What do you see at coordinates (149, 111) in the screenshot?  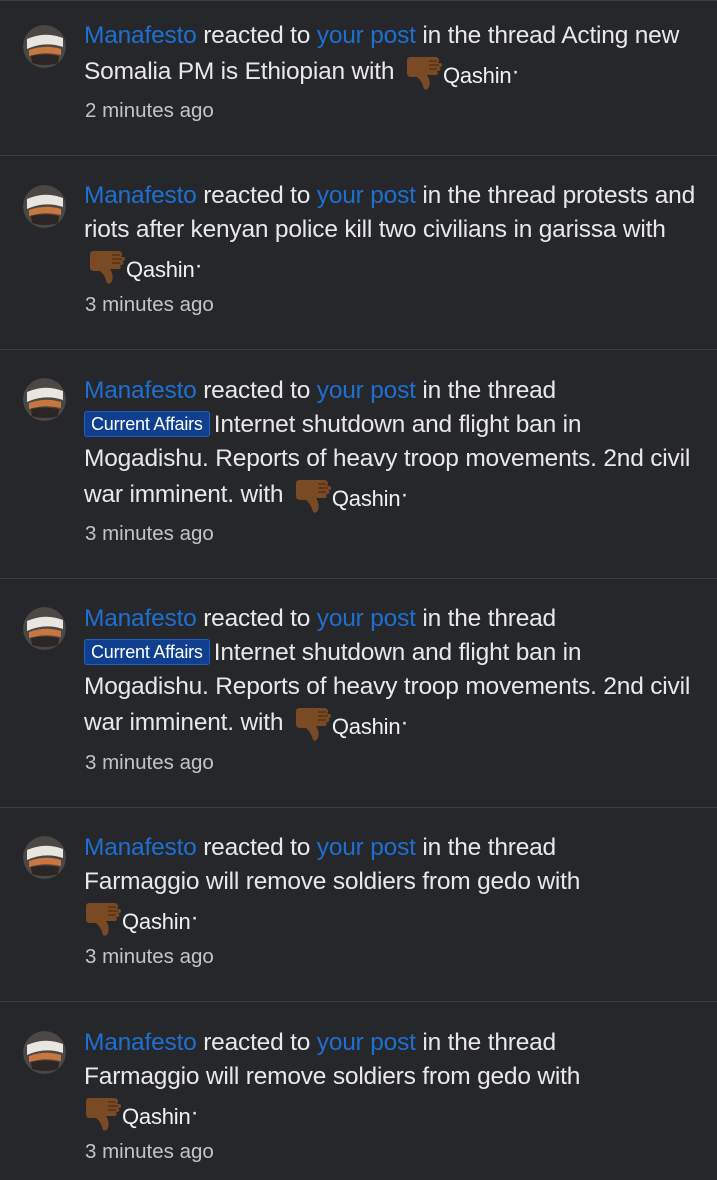 I see `alert-time: 2 minutes ago` at bounding box center [149, 111].